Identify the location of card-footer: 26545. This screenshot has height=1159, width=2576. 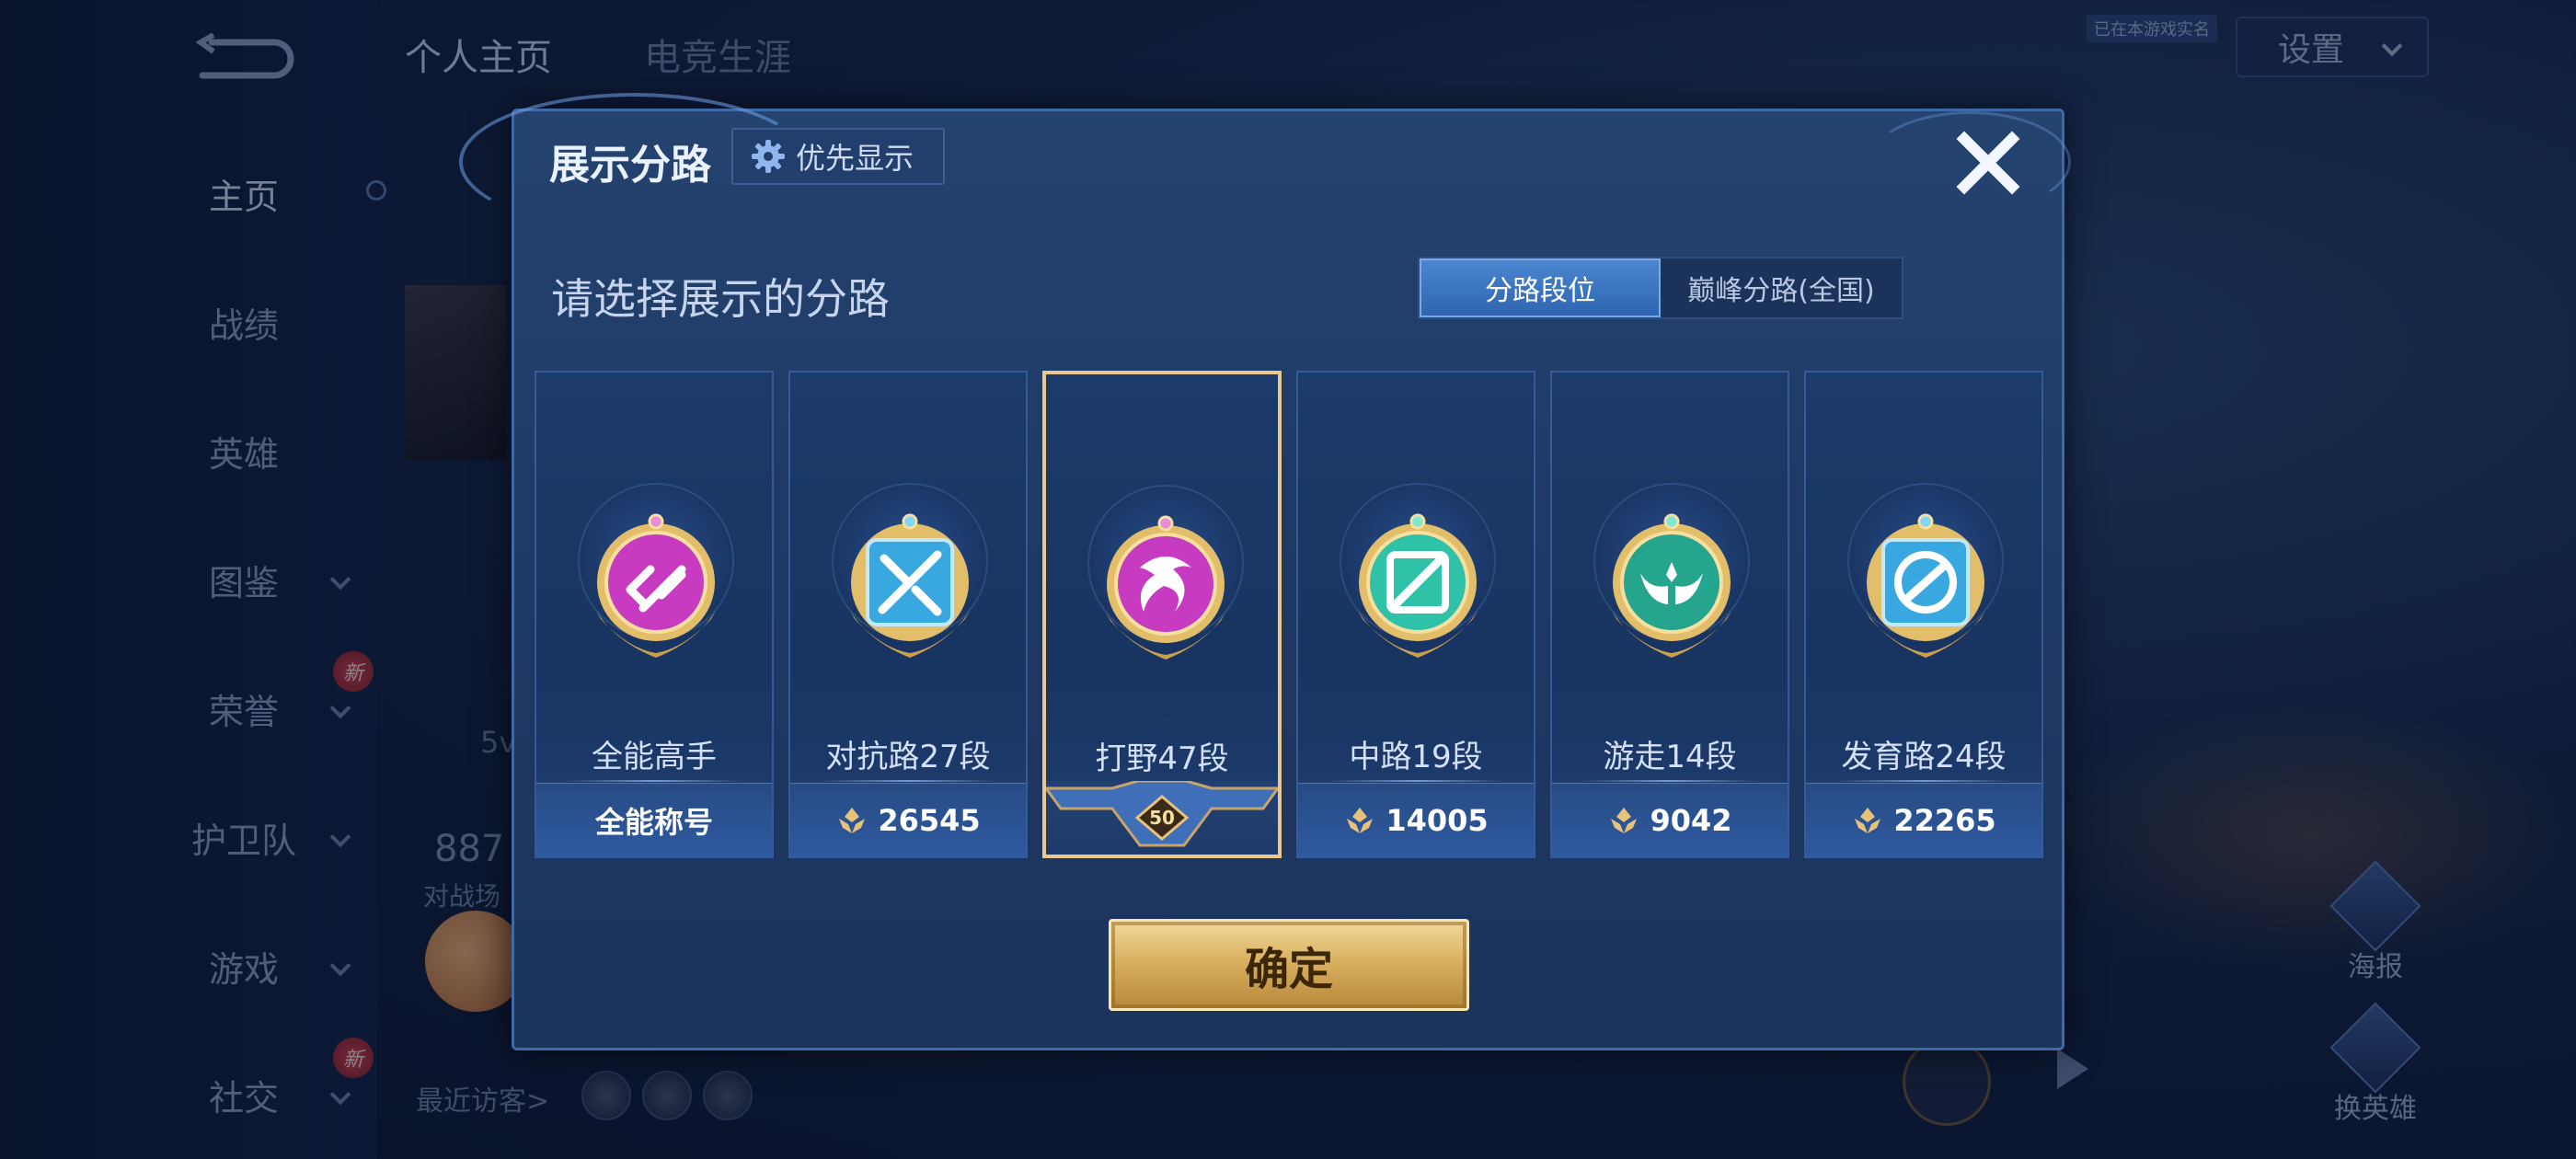
(908, 819).